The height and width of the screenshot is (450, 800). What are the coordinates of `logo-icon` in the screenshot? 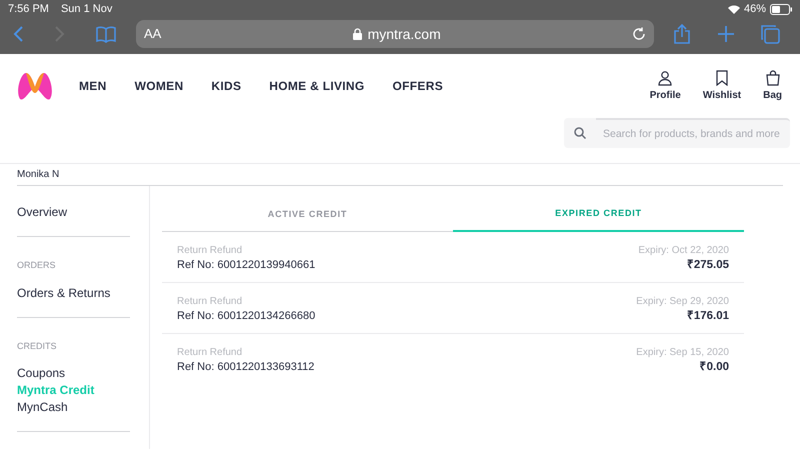 It's located at (35, 86).